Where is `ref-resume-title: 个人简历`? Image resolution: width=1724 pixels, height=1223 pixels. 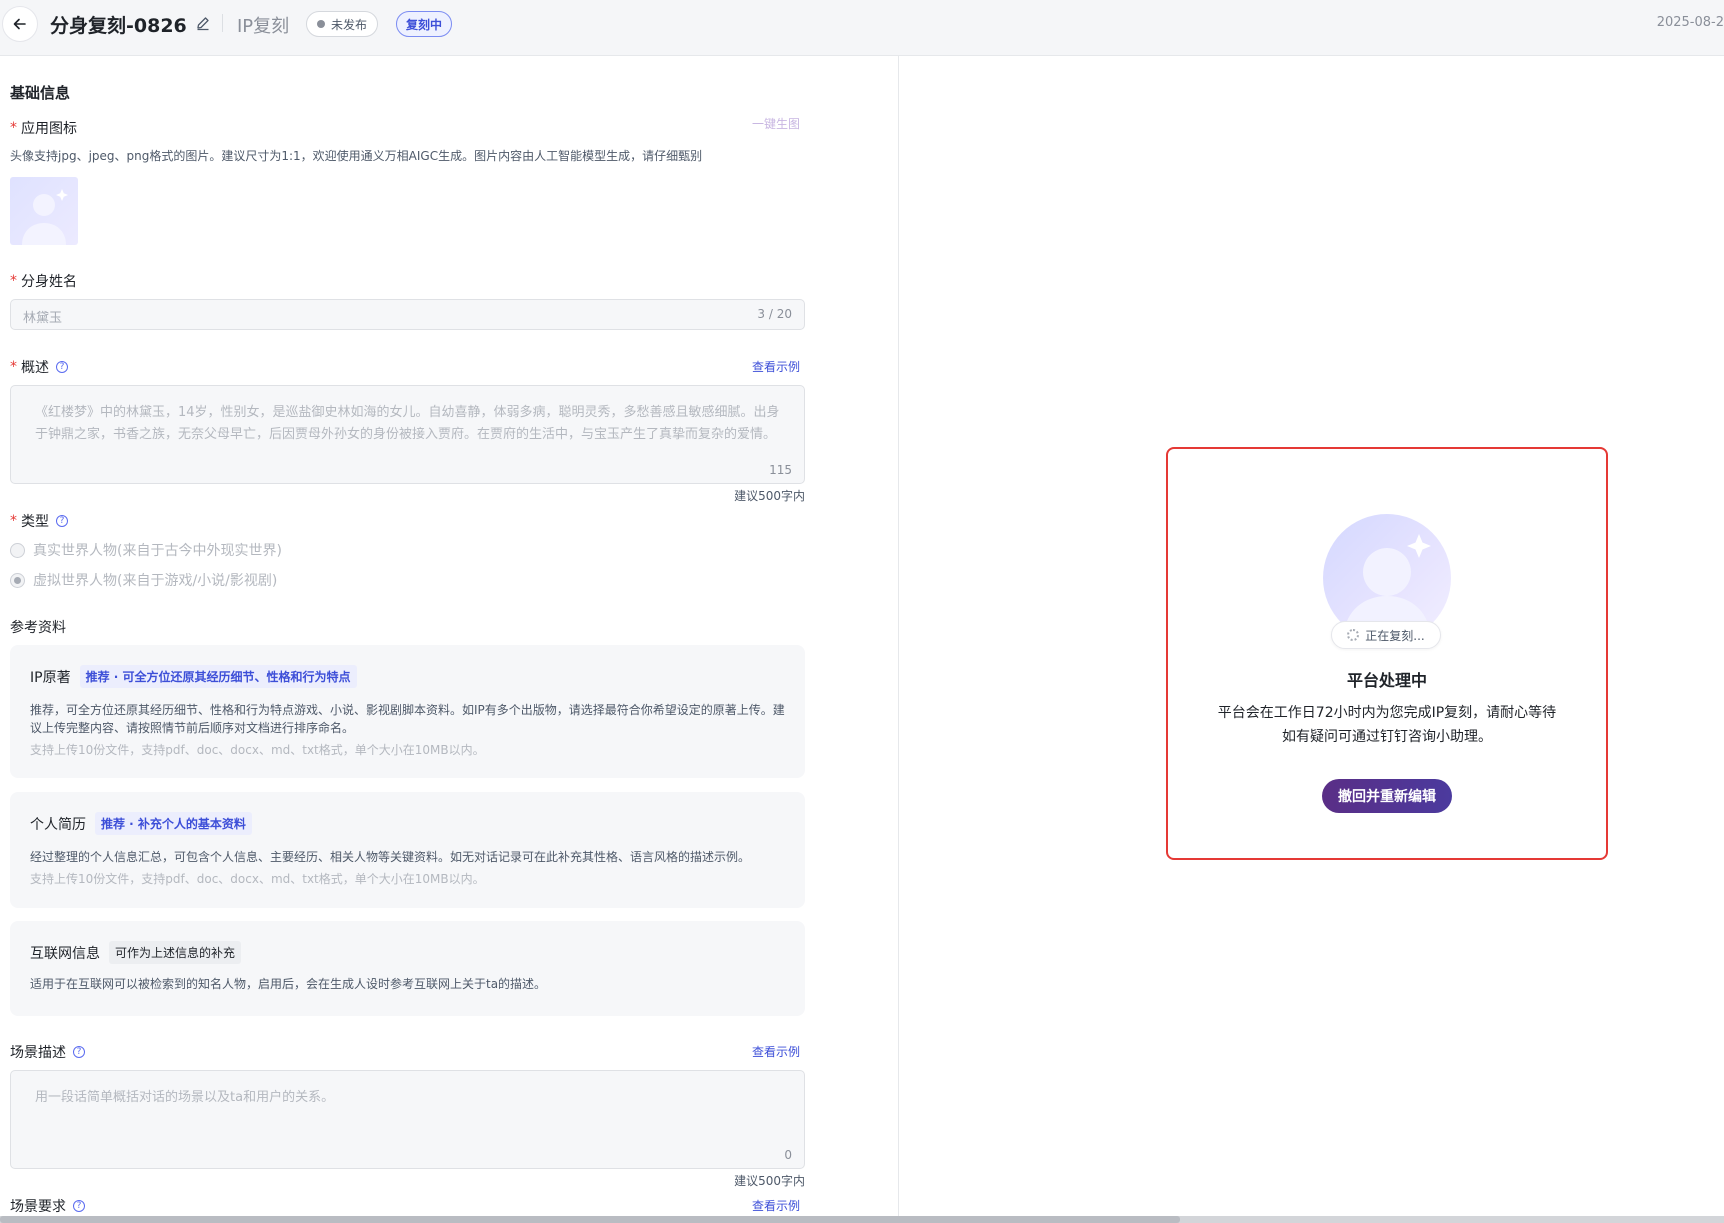 ref-resume-title: 个人简历 is located at coordinates (58, 824).